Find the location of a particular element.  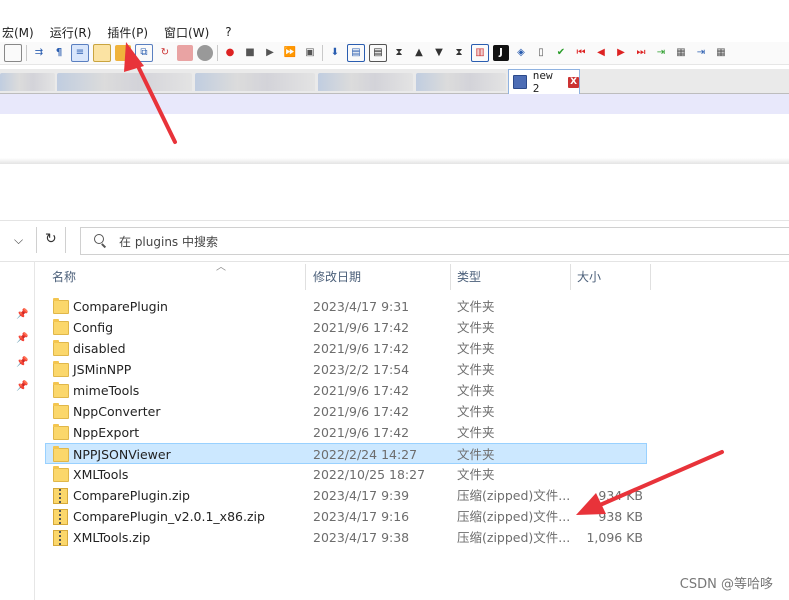

plugin-icon-2: ▤ is located at coordinates (356, 53).